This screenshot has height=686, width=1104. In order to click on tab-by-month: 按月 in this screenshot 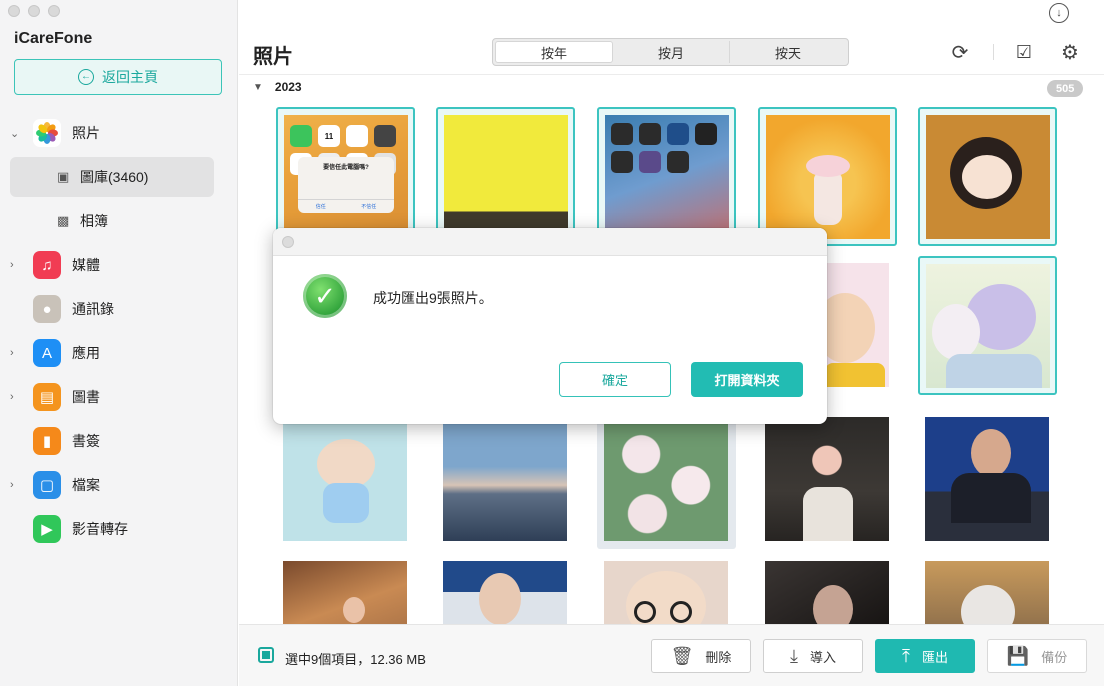, I will do `click(671, 52)`.